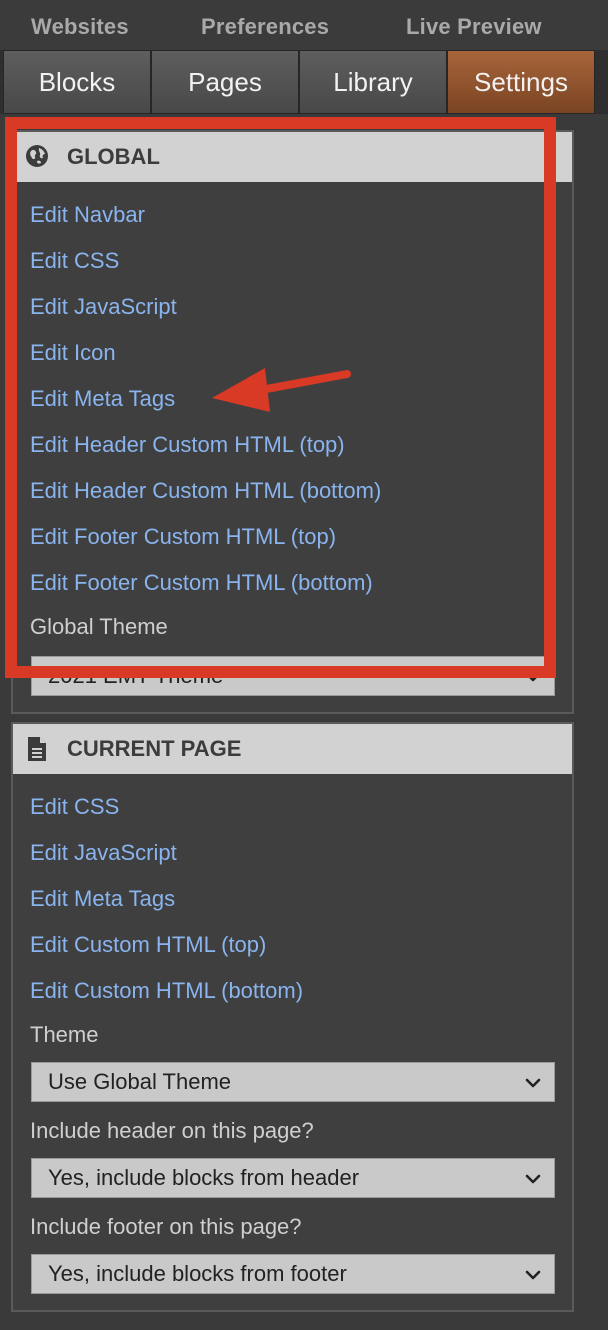 This screenshot has width=608, height=1330. What do you see at coordinates (225, 82) in the screenshot?
I see `tab-pages: Pages` at bounding box center [225, 82].